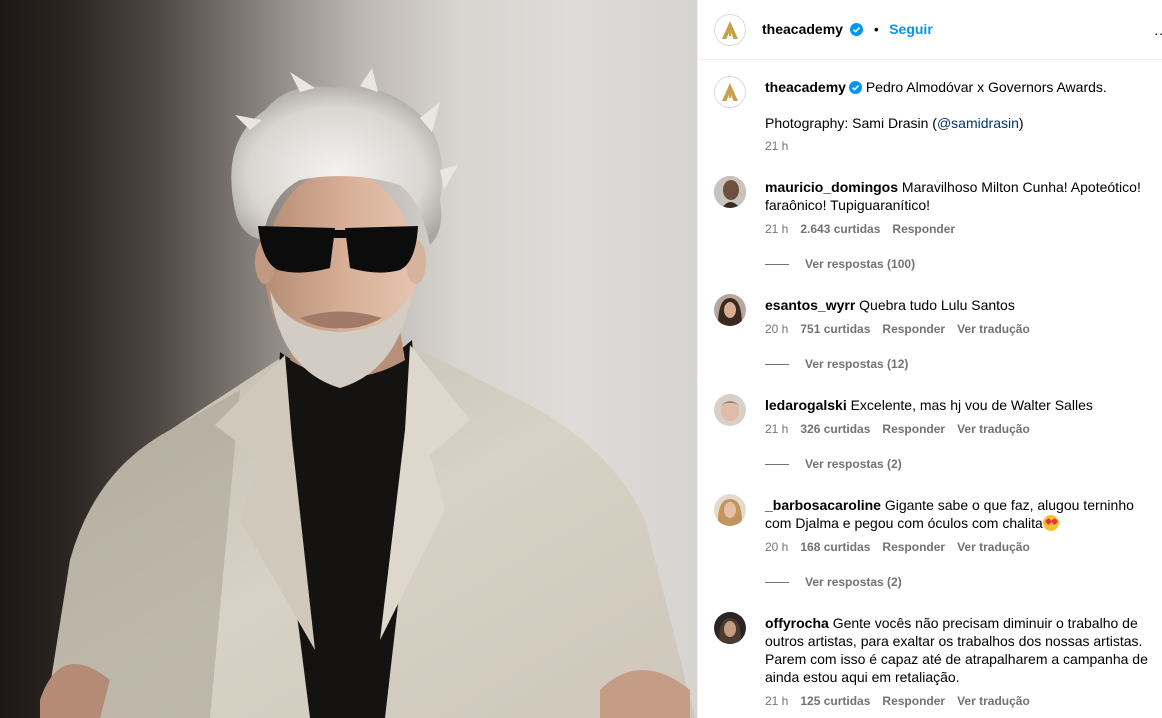 Image resolution: width=1162 pixels, height=718 pixels. Describe the element at coordinates (823, 505) in the screenshot. I see `comment-username: _barbosacaroline` at that location.